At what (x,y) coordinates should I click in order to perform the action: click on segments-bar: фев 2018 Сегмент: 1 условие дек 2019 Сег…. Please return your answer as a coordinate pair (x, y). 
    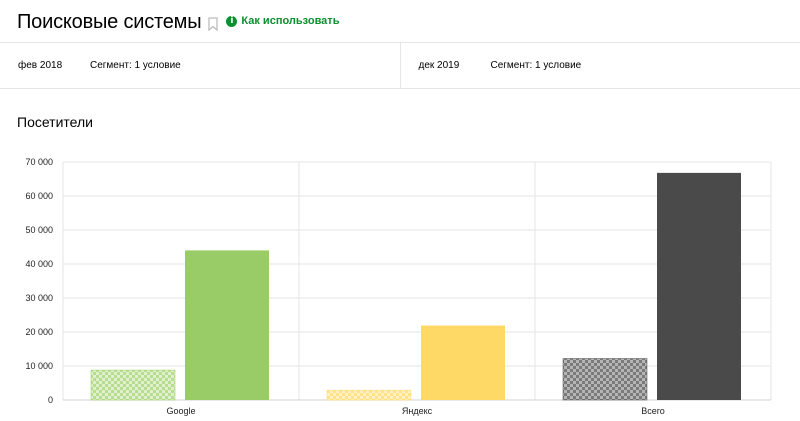
    Looking at the image, I should click on (400, 65).